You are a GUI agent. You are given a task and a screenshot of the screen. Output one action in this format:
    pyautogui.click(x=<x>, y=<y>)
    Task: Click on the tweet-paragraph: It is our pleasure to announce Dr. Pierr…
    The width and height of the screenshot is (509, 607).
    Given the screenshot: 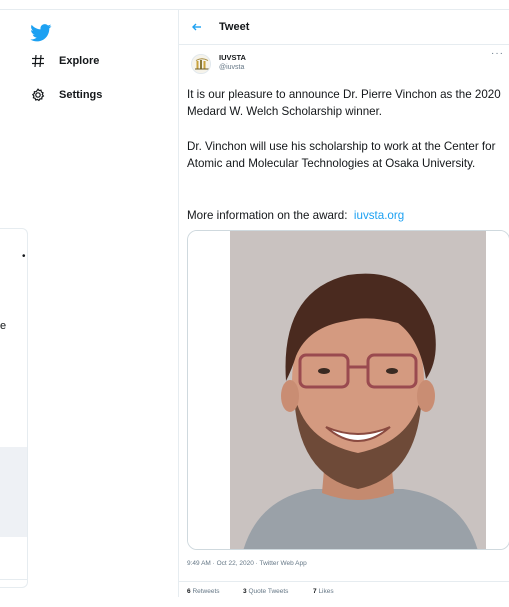 What is the action you would take?
    pyautogui.click(x=344, y=103)
    